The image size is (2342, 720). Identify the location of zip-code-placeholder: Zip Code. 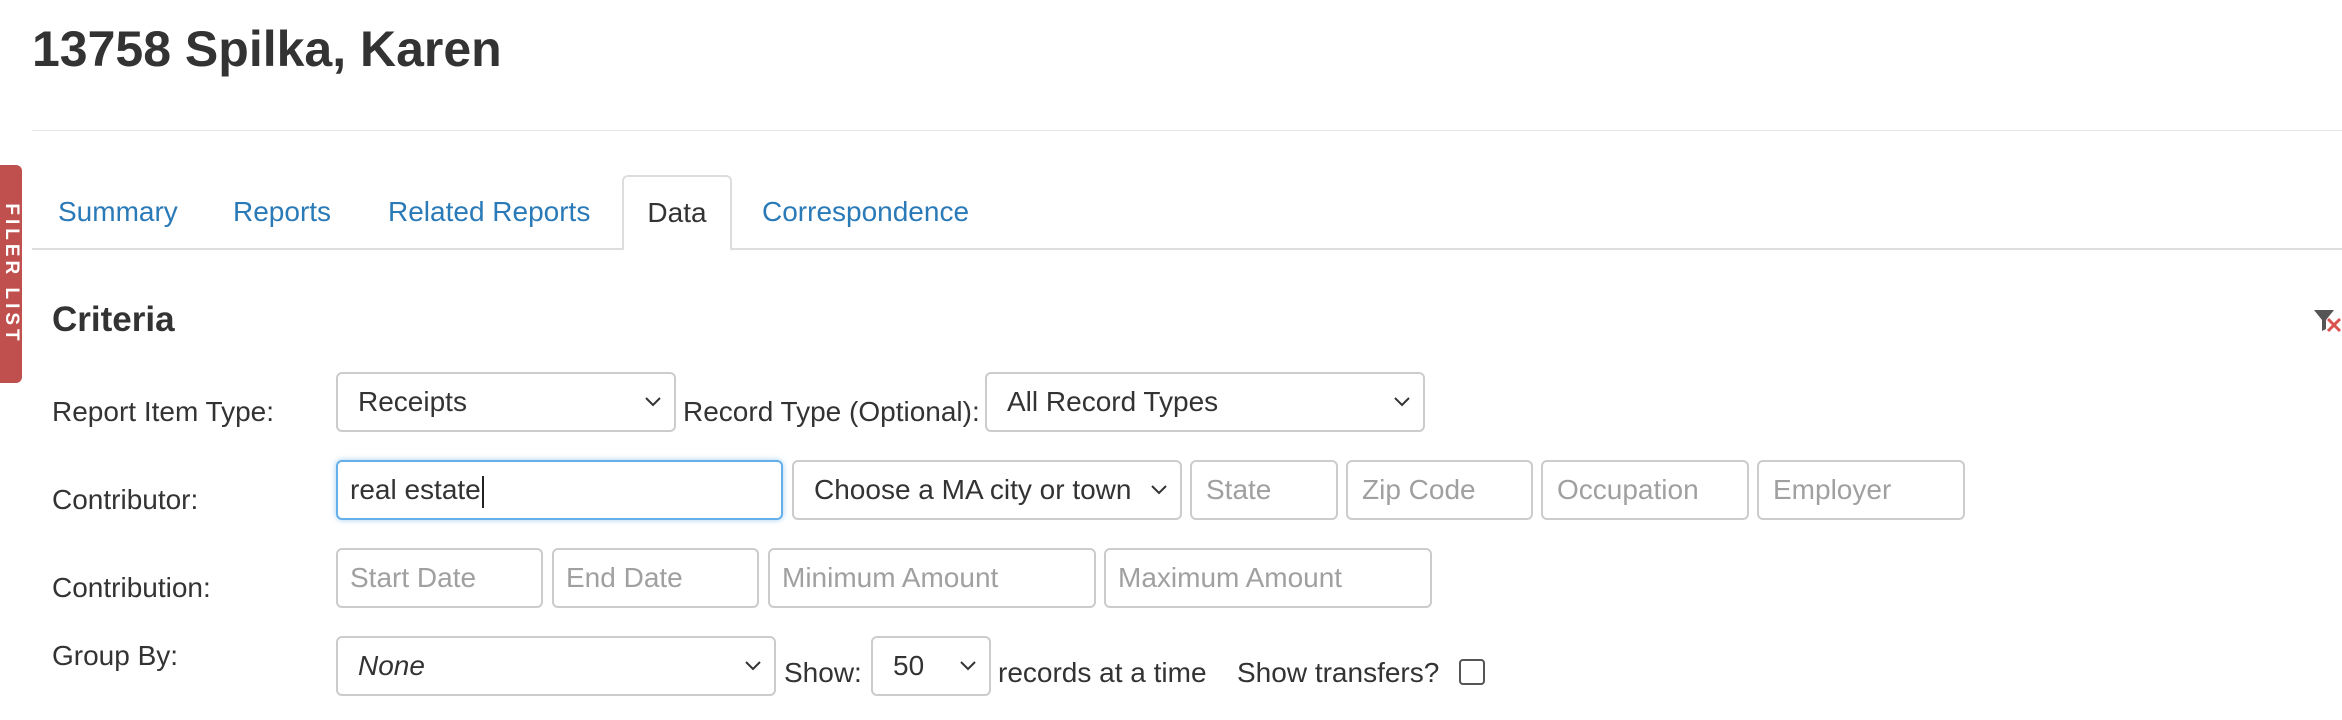
(1419, 489).